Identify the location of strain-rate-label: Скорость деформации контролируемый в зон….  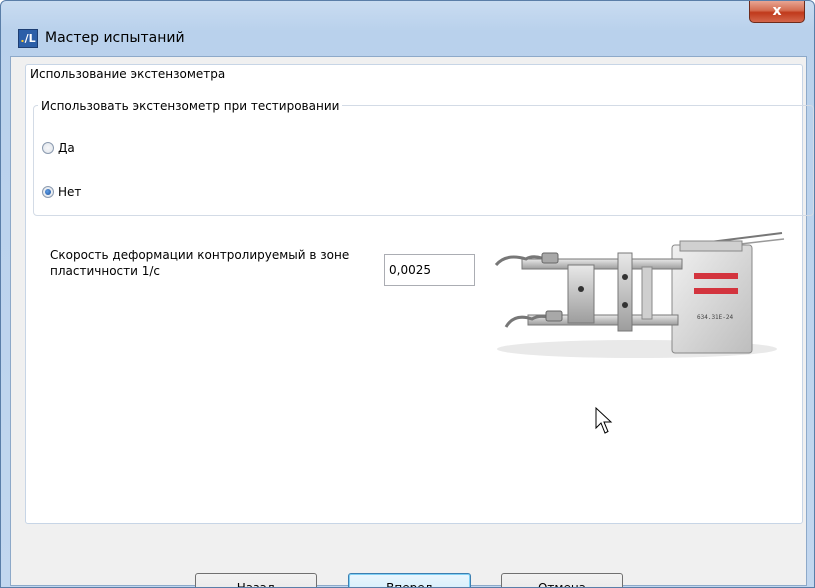
(200, 263).